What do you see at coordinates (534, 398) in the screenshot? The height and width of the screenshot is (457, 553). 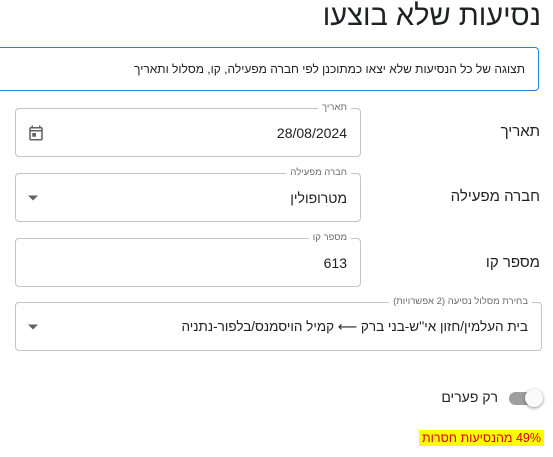 I see `toggle-thumb` at bounding box center [534, 398].